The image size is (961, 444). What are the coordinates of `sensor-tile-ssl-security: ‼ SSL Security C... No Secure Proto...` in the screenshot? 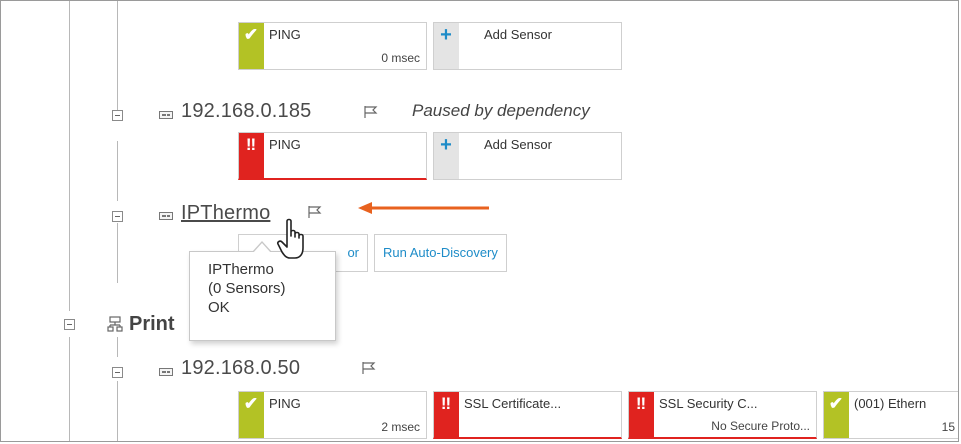 It's located at (722, 415).